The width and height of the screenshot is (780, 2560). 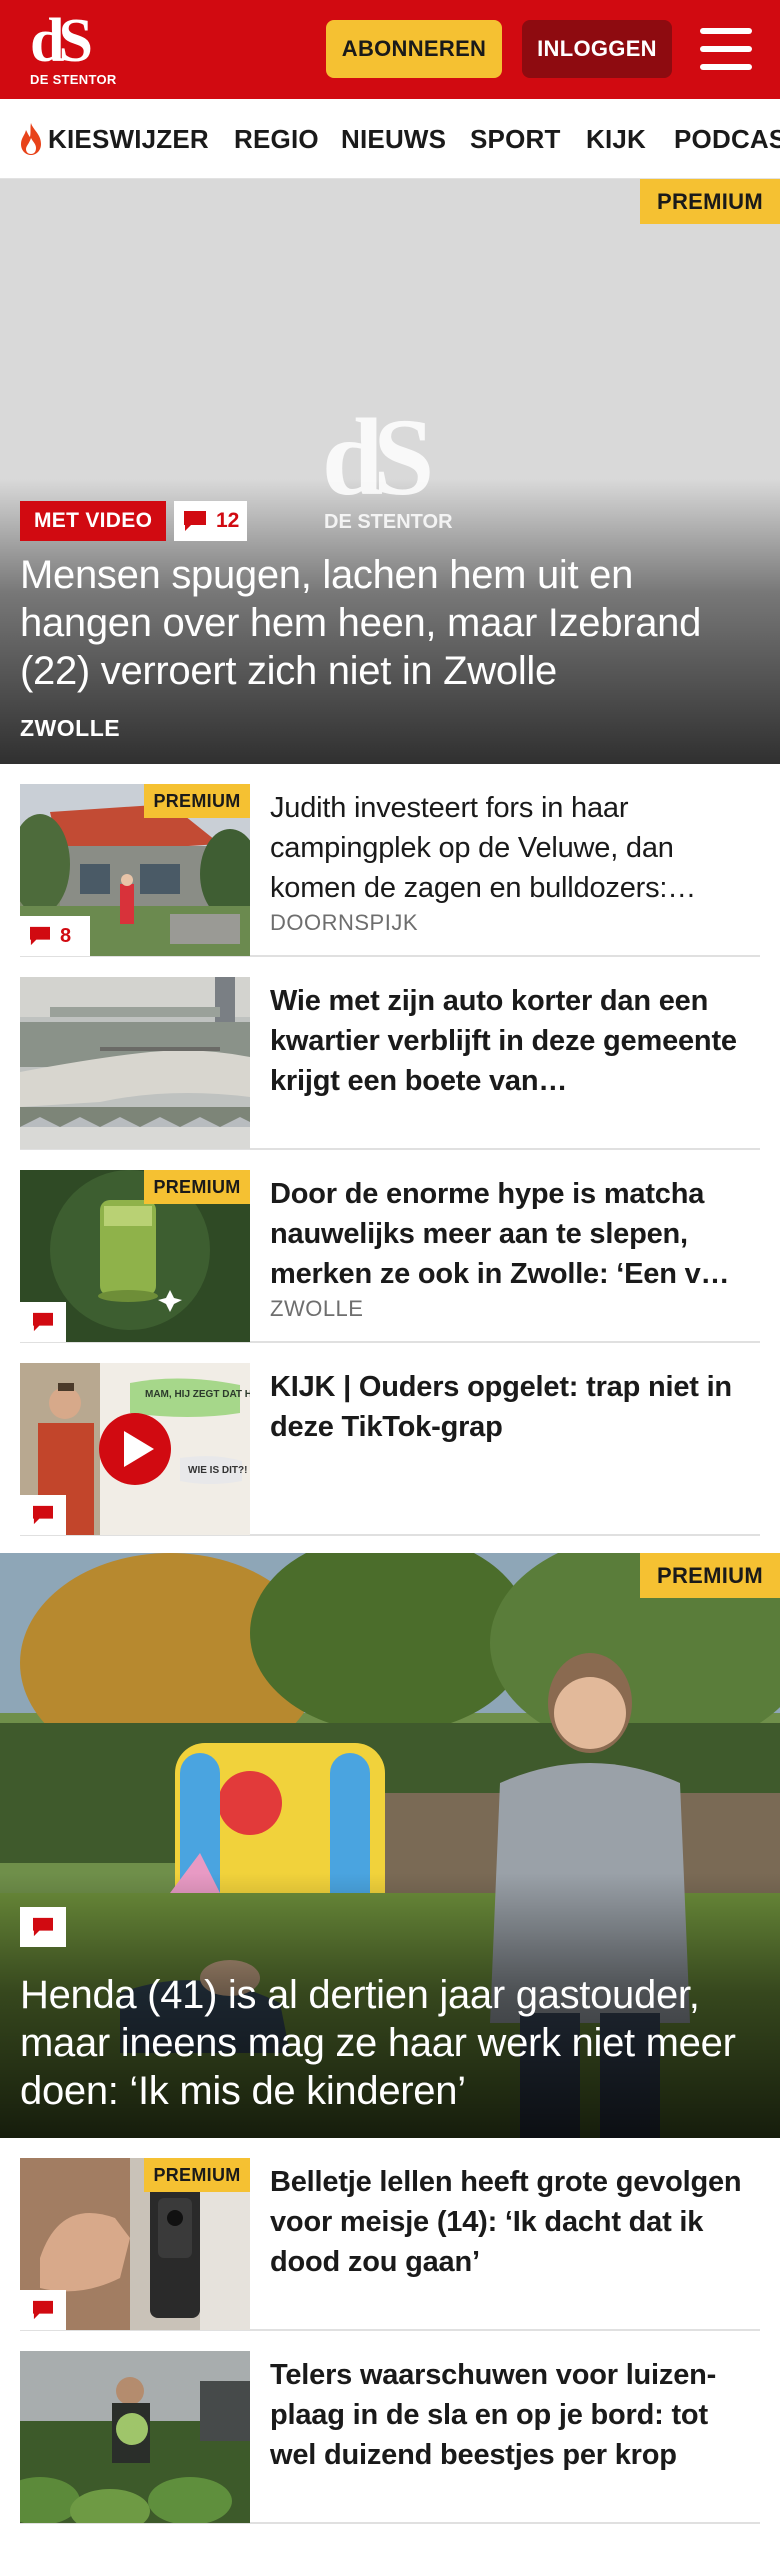 What do you see at coordinates (128, 138) in the screenshot?
I see `nav-label: KIESWIJZER` at bounding box center [128, 138].